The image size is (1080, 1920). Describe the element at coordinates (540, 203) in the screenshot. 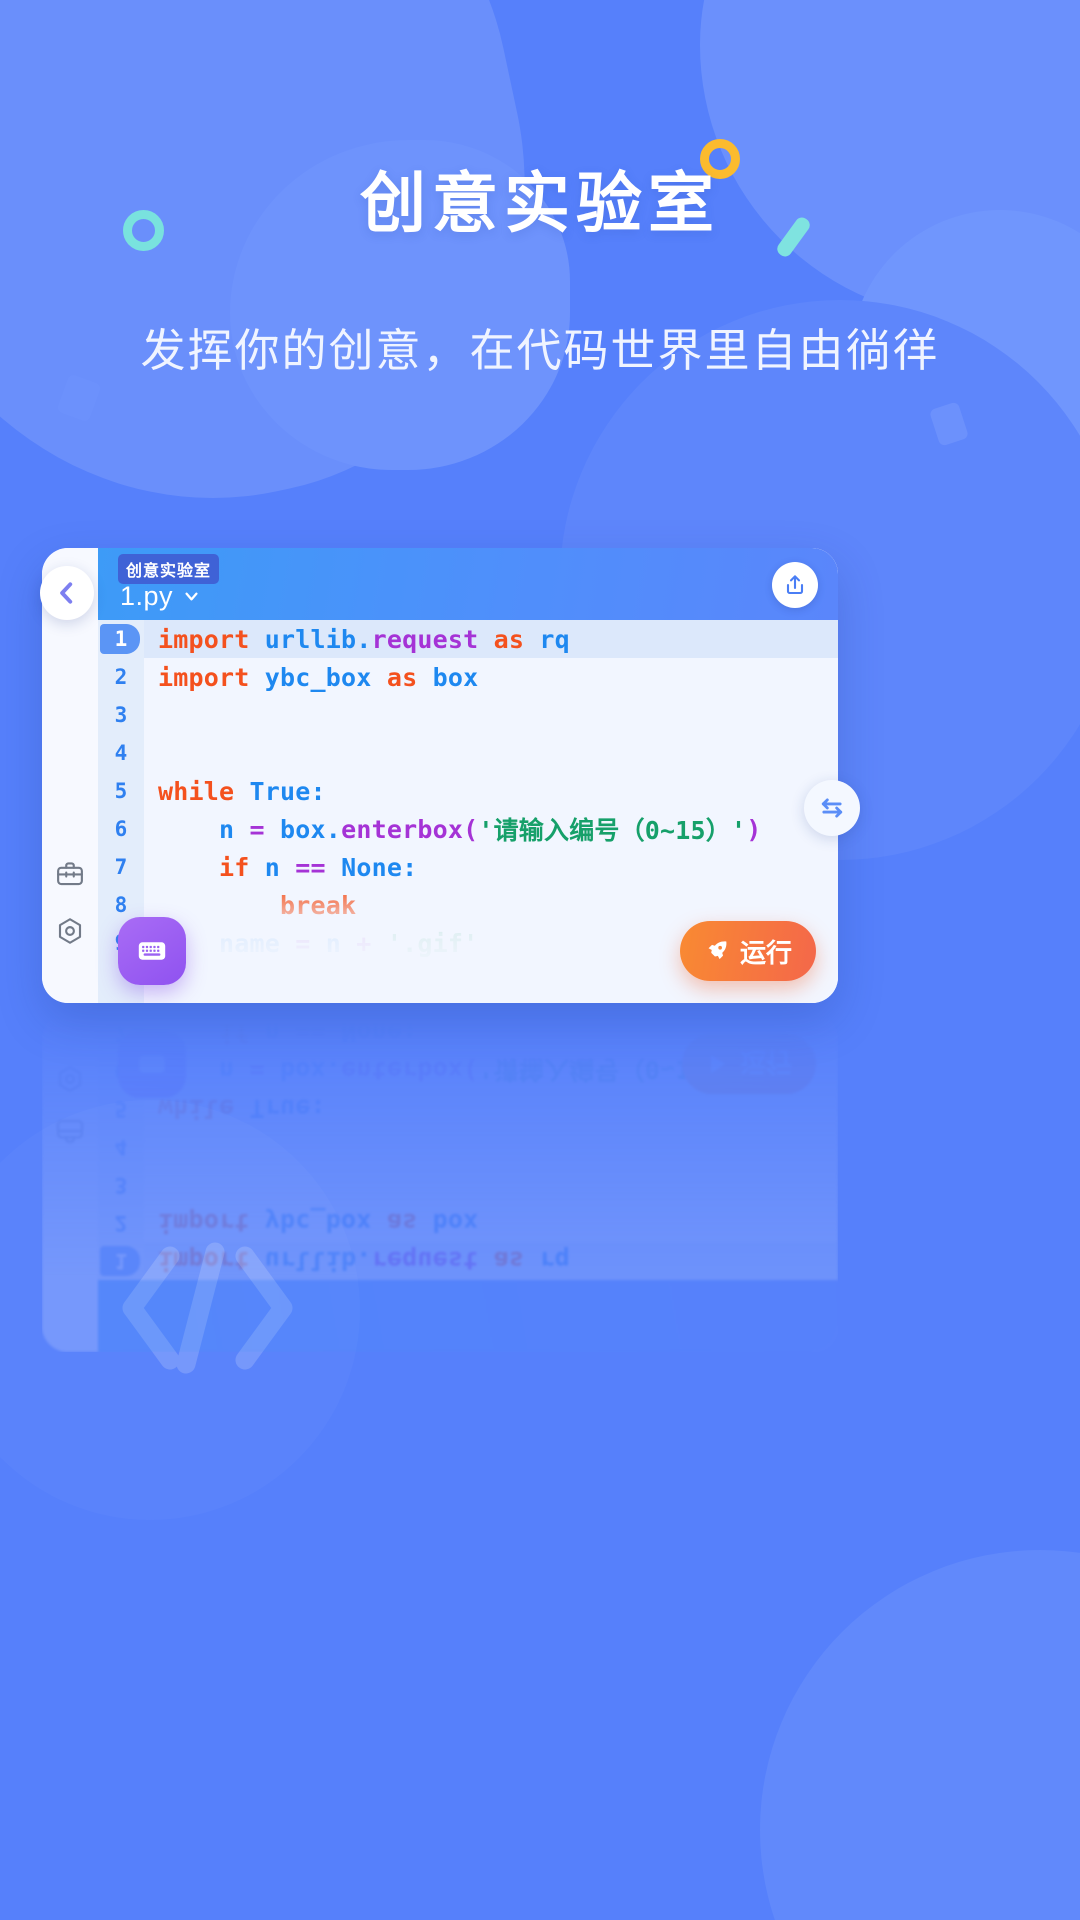

I see `page-title: 创意实验室` at that location.